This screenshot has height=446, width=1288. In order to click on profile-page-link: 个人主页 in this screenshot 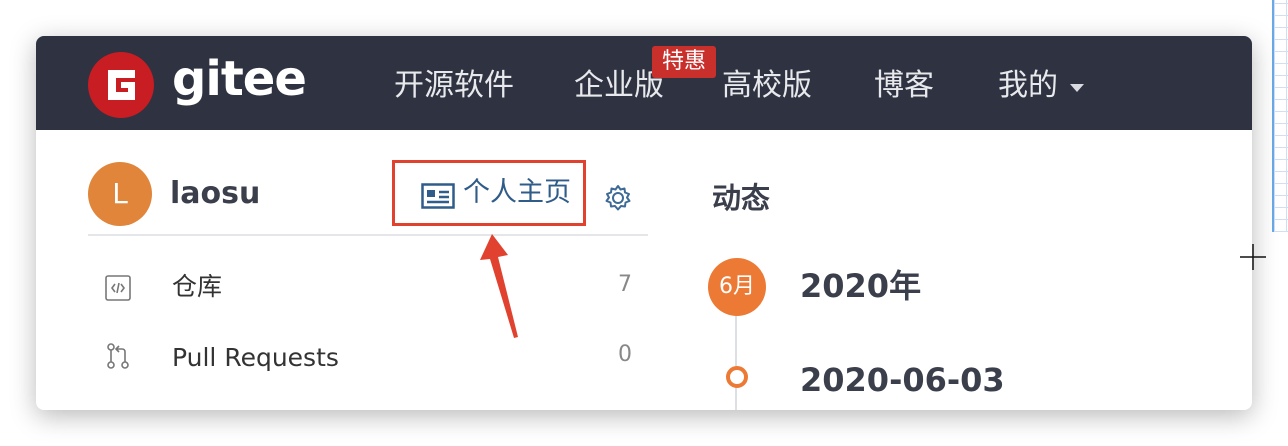, I will do `click(489, 193)`.